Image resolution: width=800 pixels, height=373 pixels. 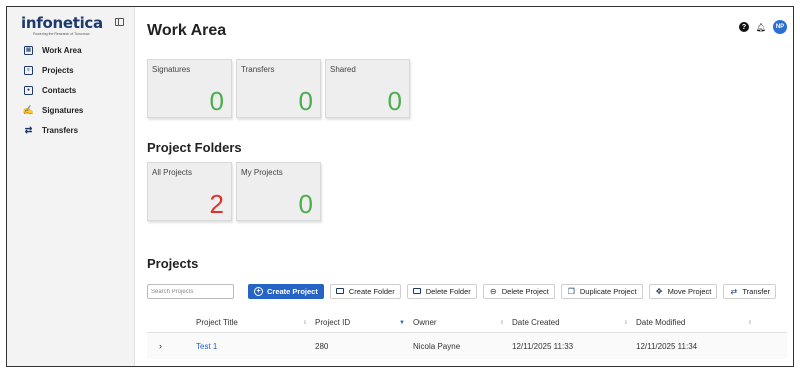 What do you see at coordinates (402, 323) in the screenshot?
I see `sort-descending-icon: ▼` at bounding box center [402, 323].